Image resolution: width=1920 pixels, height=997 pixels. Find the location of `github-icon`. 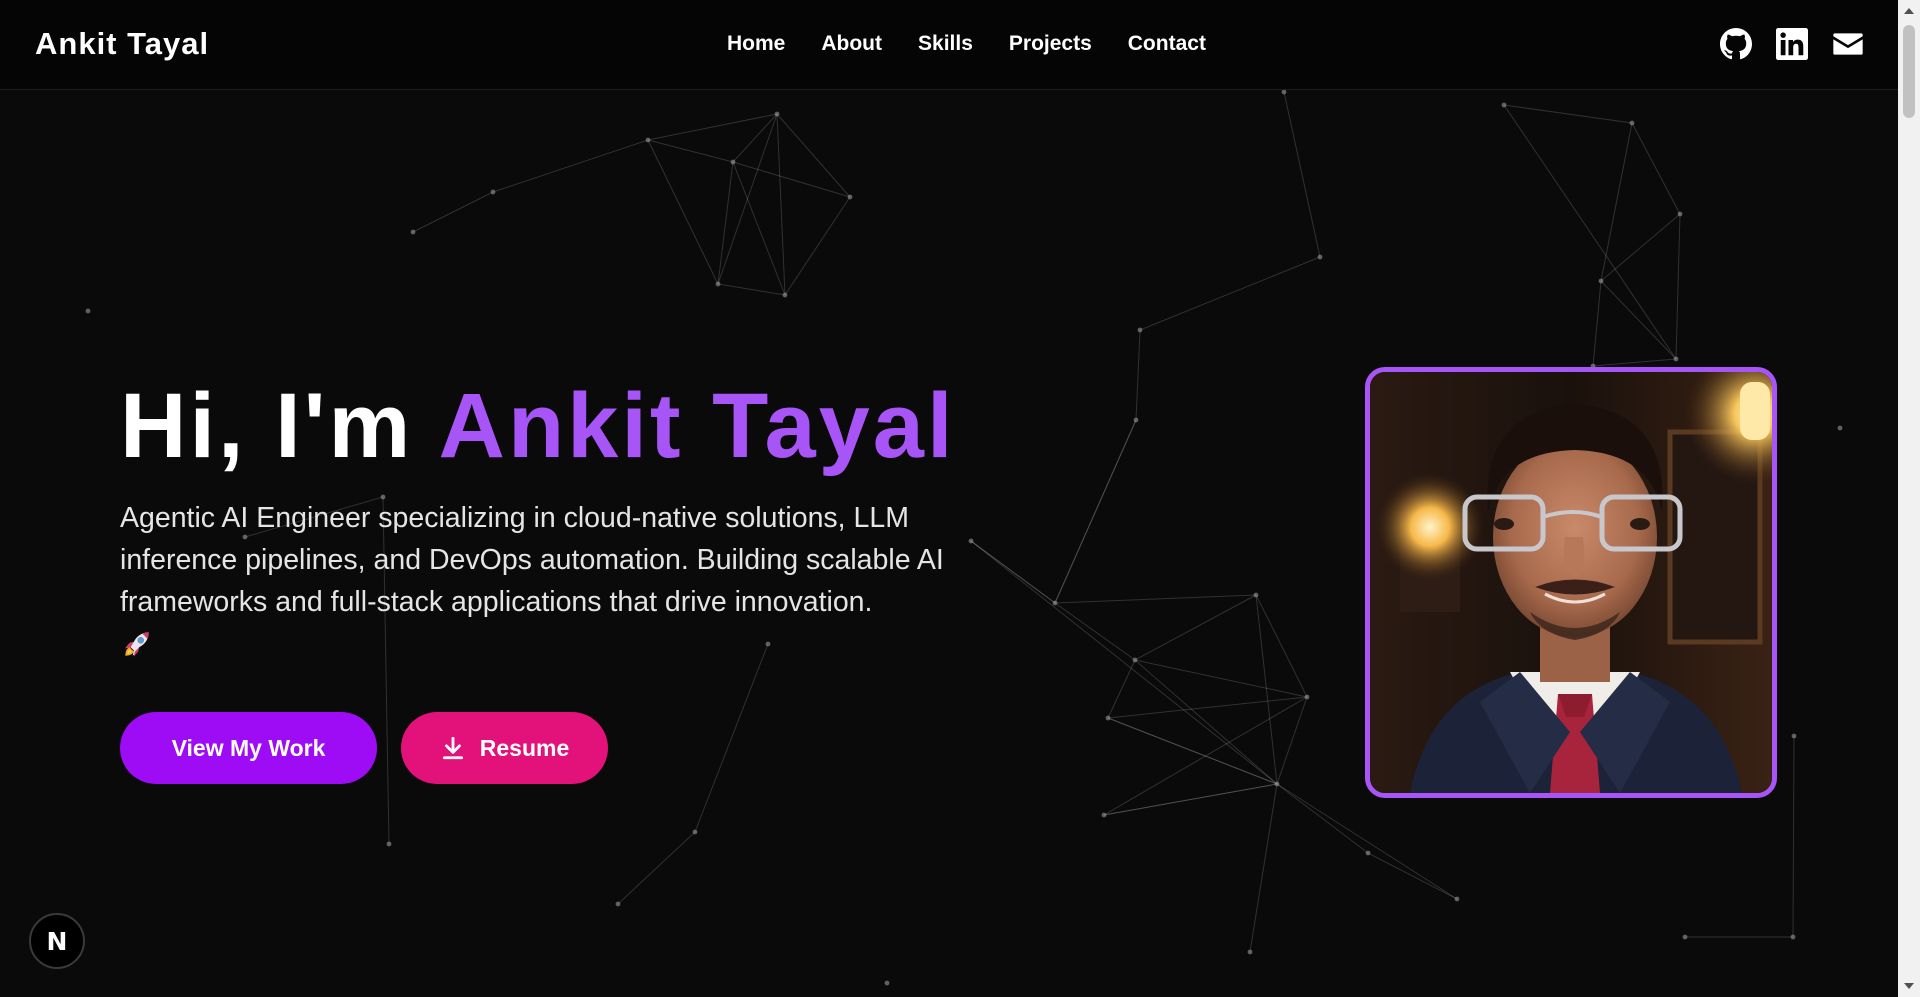

github-icon is located at coordinates (1736, 44).